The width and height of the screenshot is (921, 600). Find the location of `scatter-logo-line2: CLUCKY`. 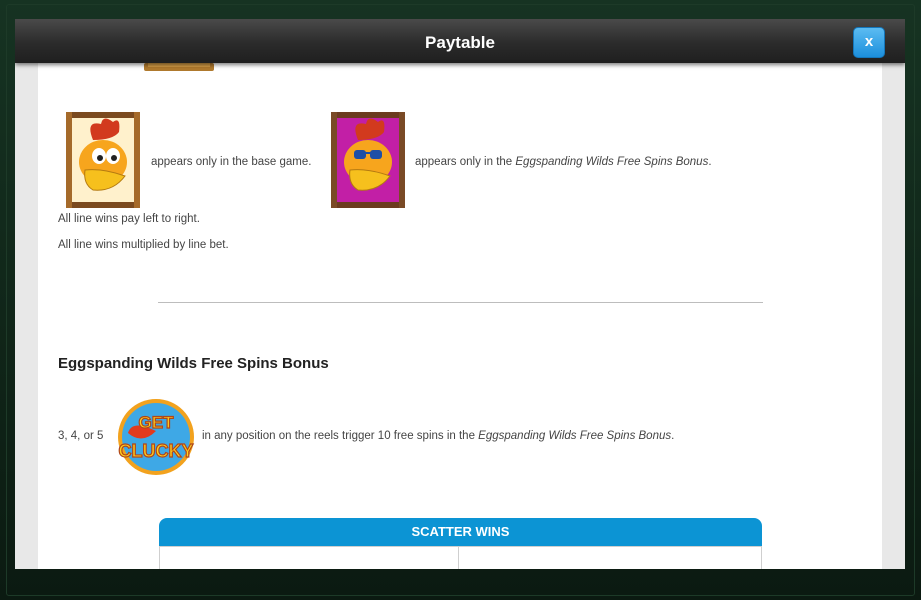

scatter-logo-line2: CLUCKY is located at coordinates (156, 451).